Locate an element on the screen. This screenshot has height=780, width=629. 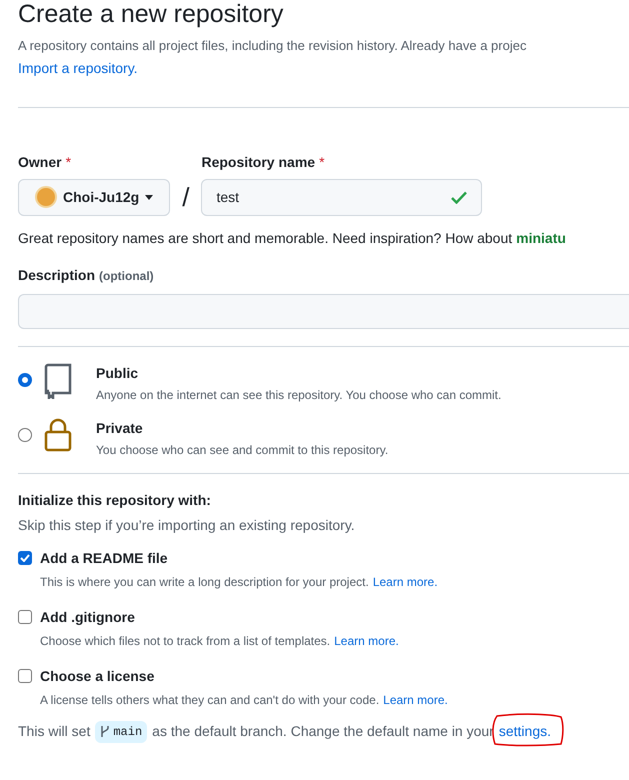
description-label: Description is located at coordinates (57, 275).